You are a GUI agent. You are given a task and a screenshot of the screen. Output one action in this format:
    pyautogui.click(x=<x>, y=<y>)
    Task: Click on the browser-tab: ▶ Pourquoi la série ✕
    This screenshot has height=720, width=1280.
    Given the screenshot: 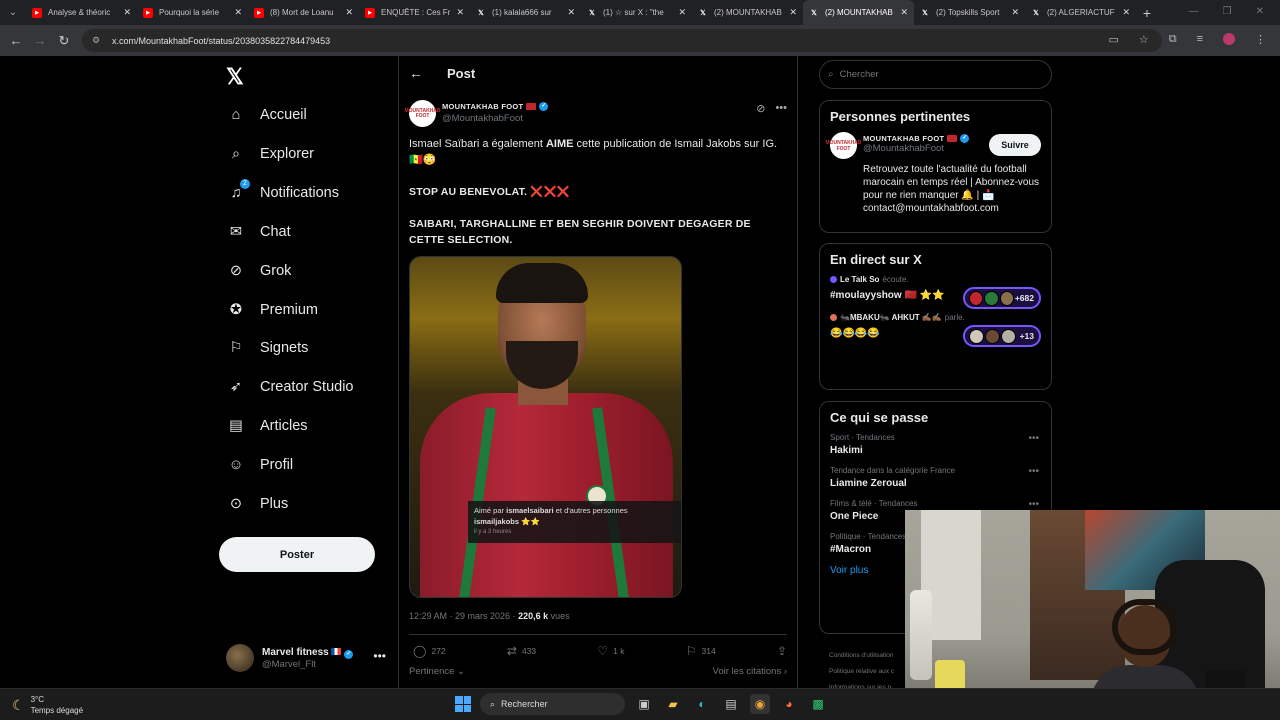 What is the action you would take?
    pyautogui.click(x=192, y=12)
    